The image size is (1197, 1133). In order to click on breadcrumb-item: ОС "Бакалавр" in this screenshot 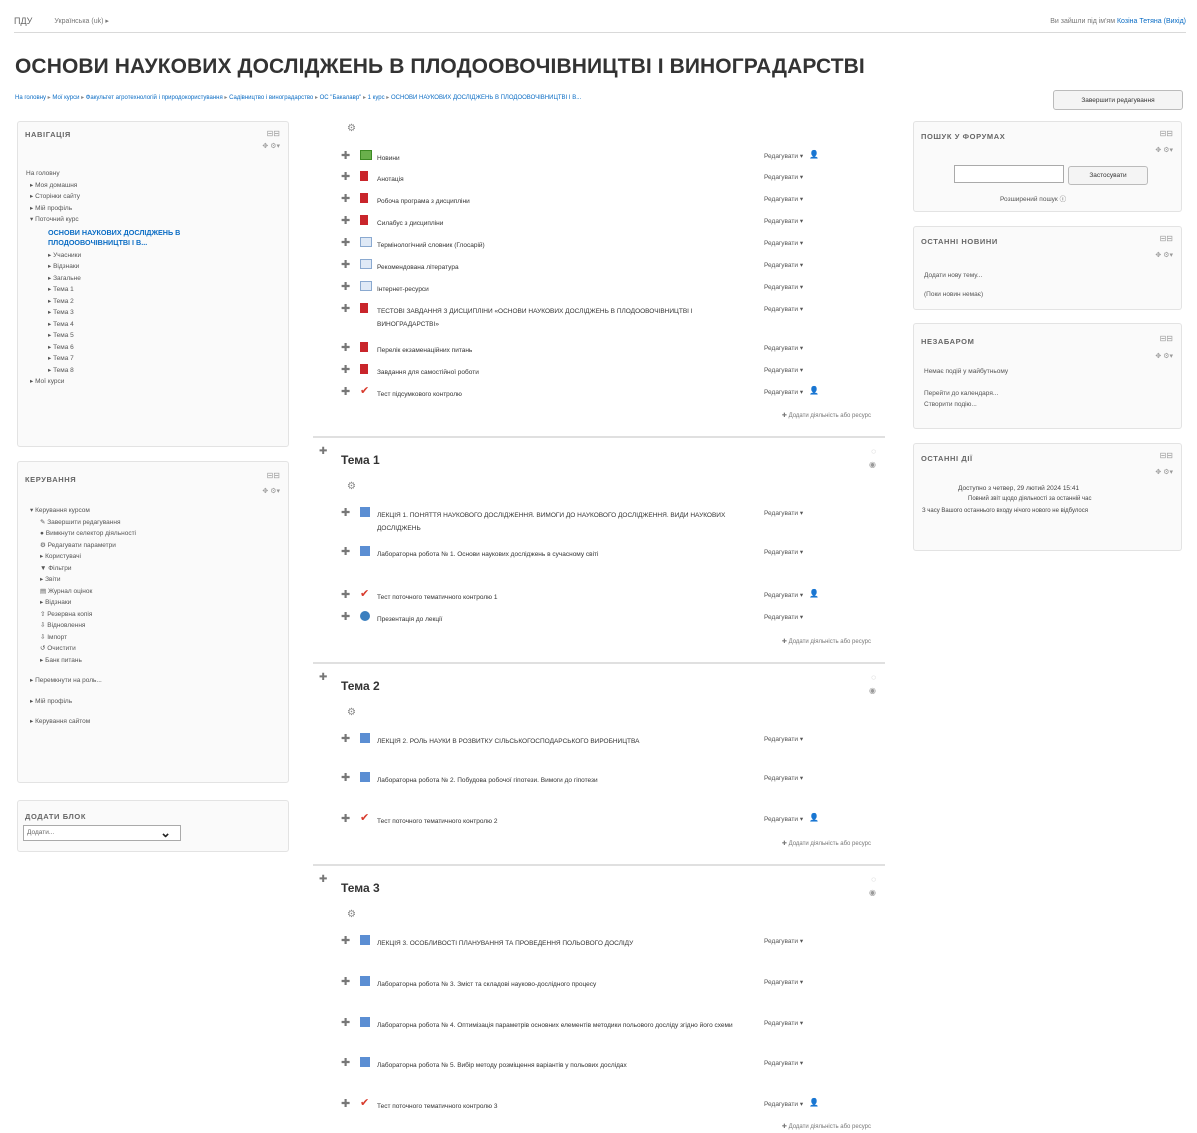, I will do `click(341, 98)`.